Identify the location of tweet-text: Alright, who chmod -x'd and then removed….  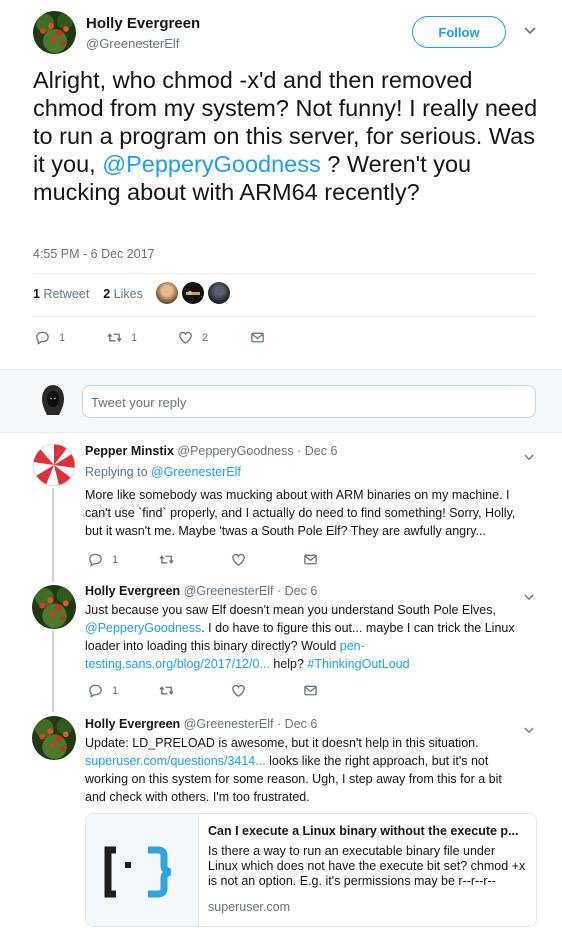
(285, 136).